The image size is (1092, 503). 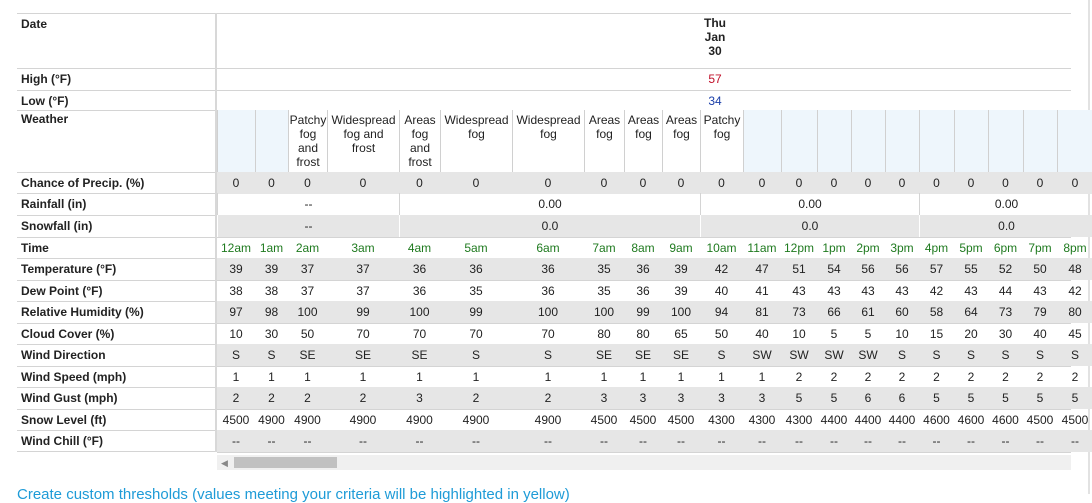 What do you see at coordinates (420, 148) in the screenshot?
I see `weather-text: and` at bounding box center [420, 148].